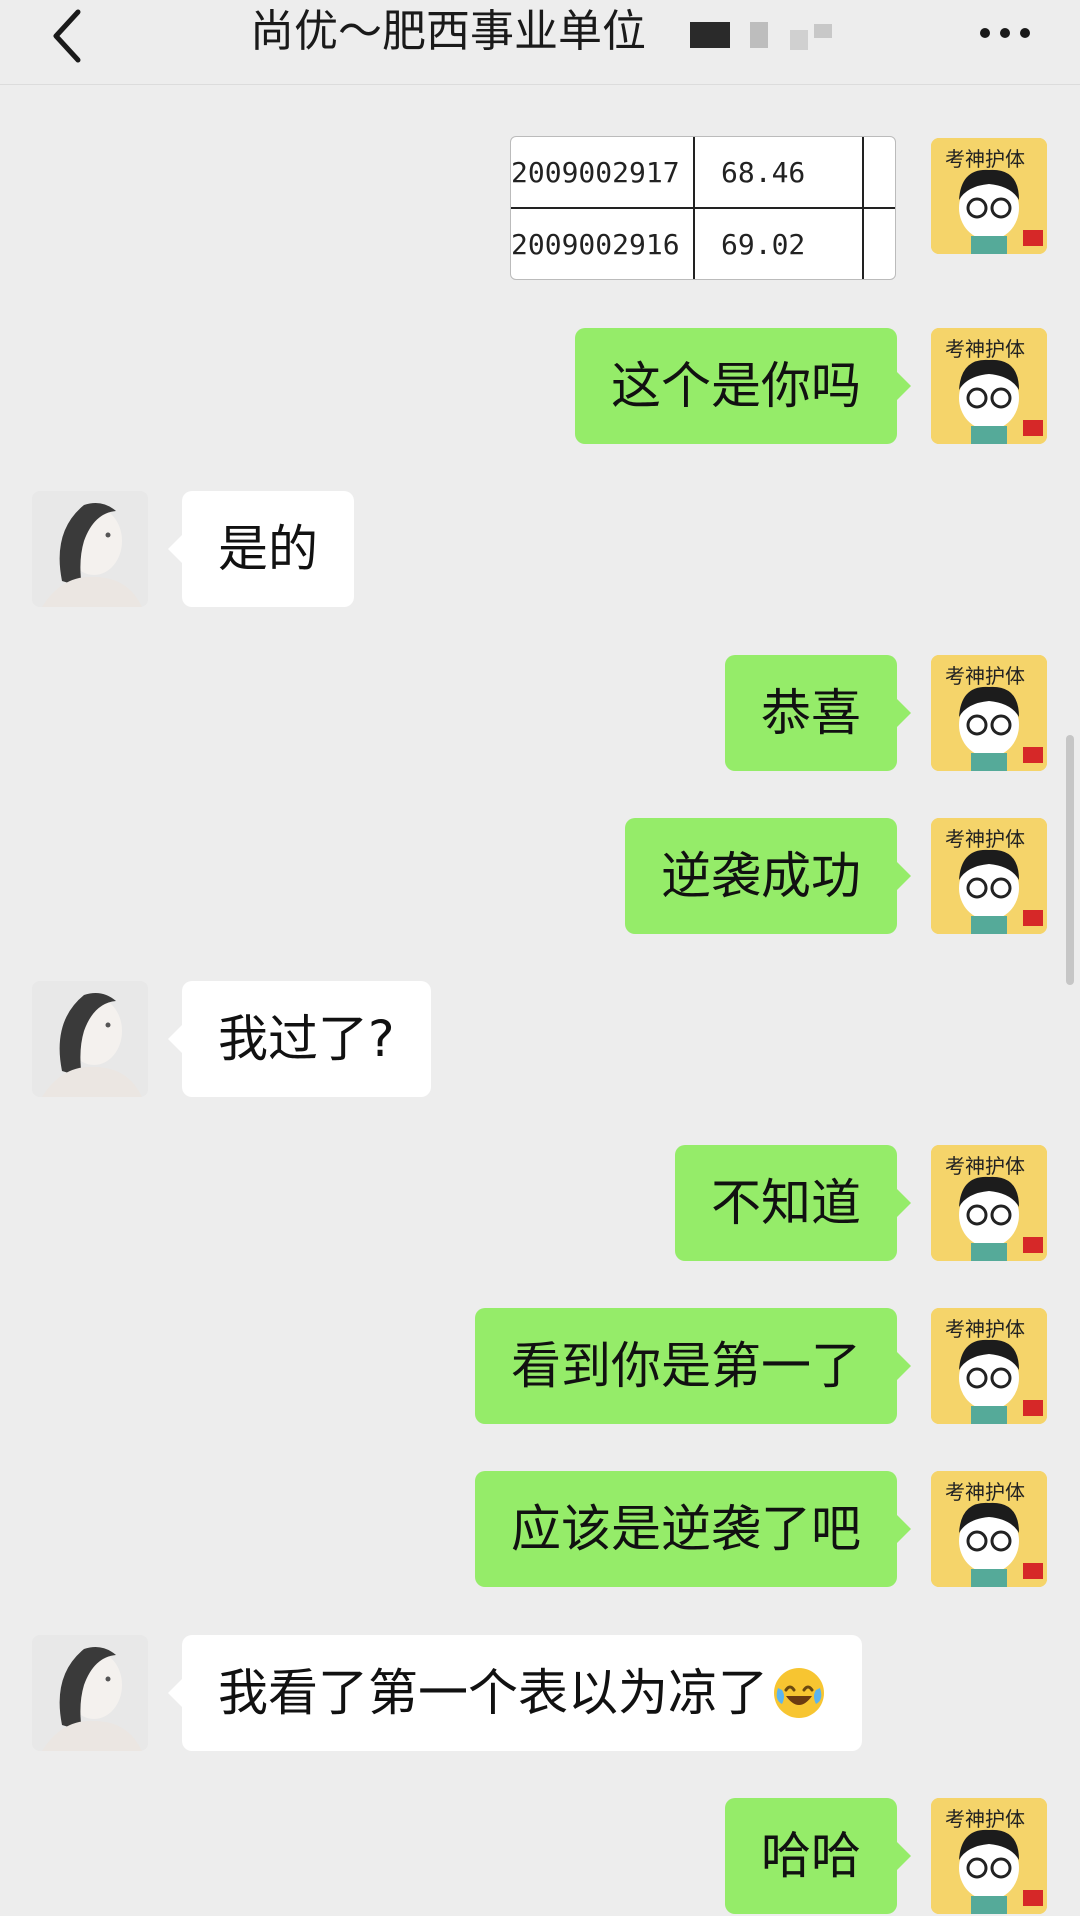  I want to click on scrollbar, so click(1070, 860).